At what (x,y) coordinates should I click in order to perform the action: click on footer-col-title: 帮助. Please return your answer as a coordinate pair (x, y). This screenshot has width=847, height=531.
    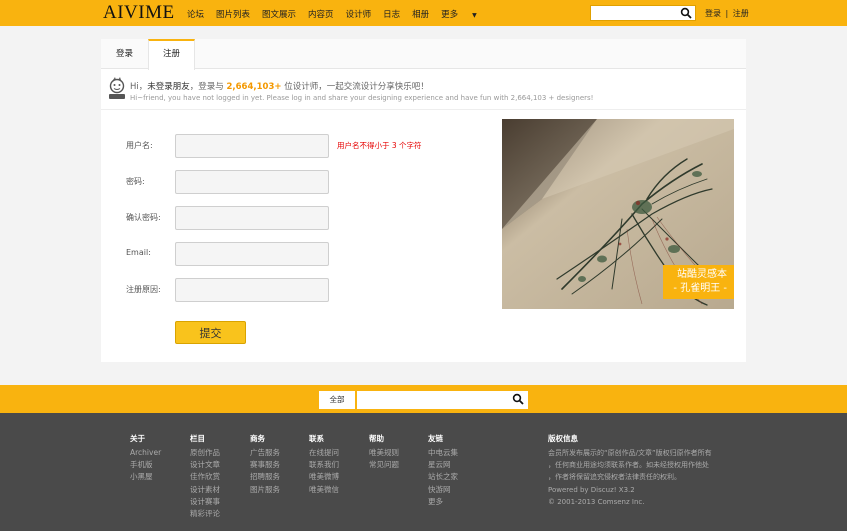
    Looking at the image, I should click on (376, 438).